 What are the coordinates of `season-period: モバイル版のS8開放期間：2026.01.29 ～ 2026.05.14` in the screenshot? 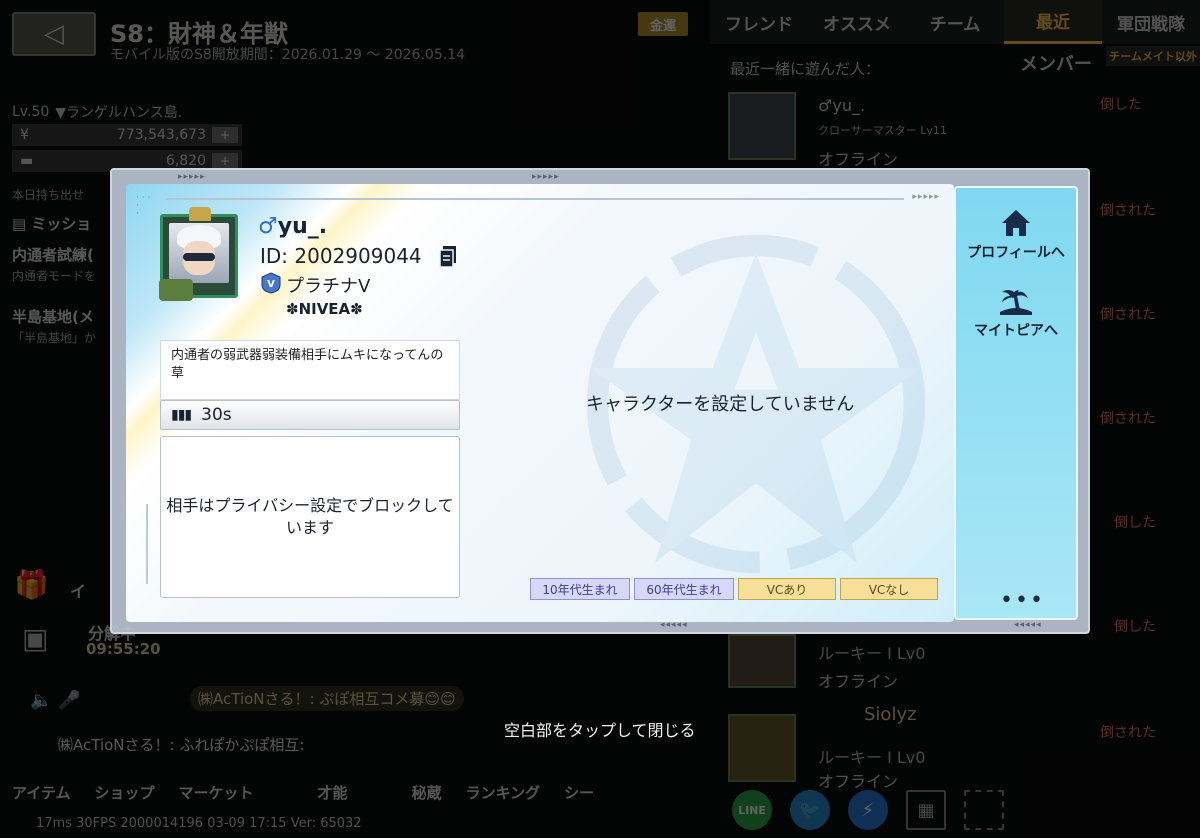 It's located at (288, 55).